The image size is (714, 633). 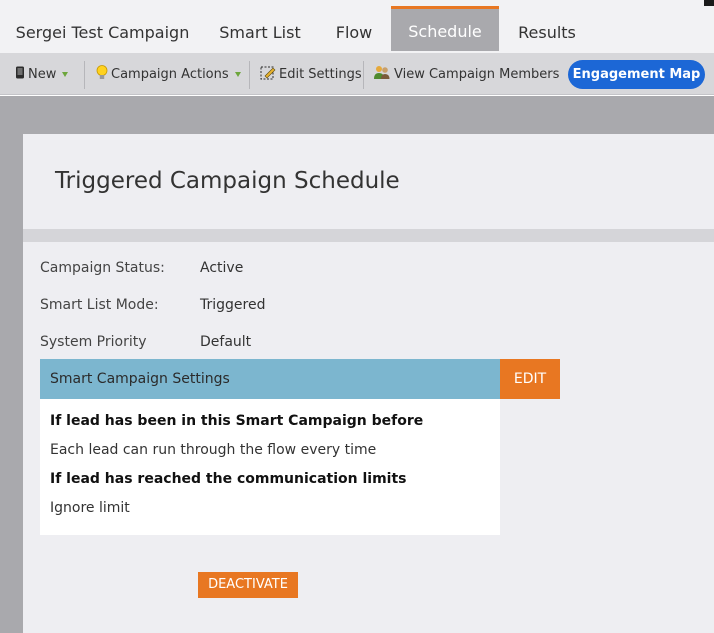 What do you see at coordinates (102, 30) in the screenshot?
I see `tab-campaign: Sergei Test Campaign` at bounding box center [102, 30].